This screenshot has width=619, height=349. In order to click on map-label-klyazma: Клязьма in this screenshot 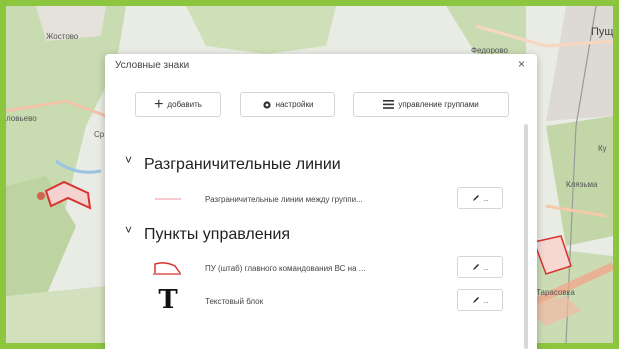, I will do `click(582, 184)`.